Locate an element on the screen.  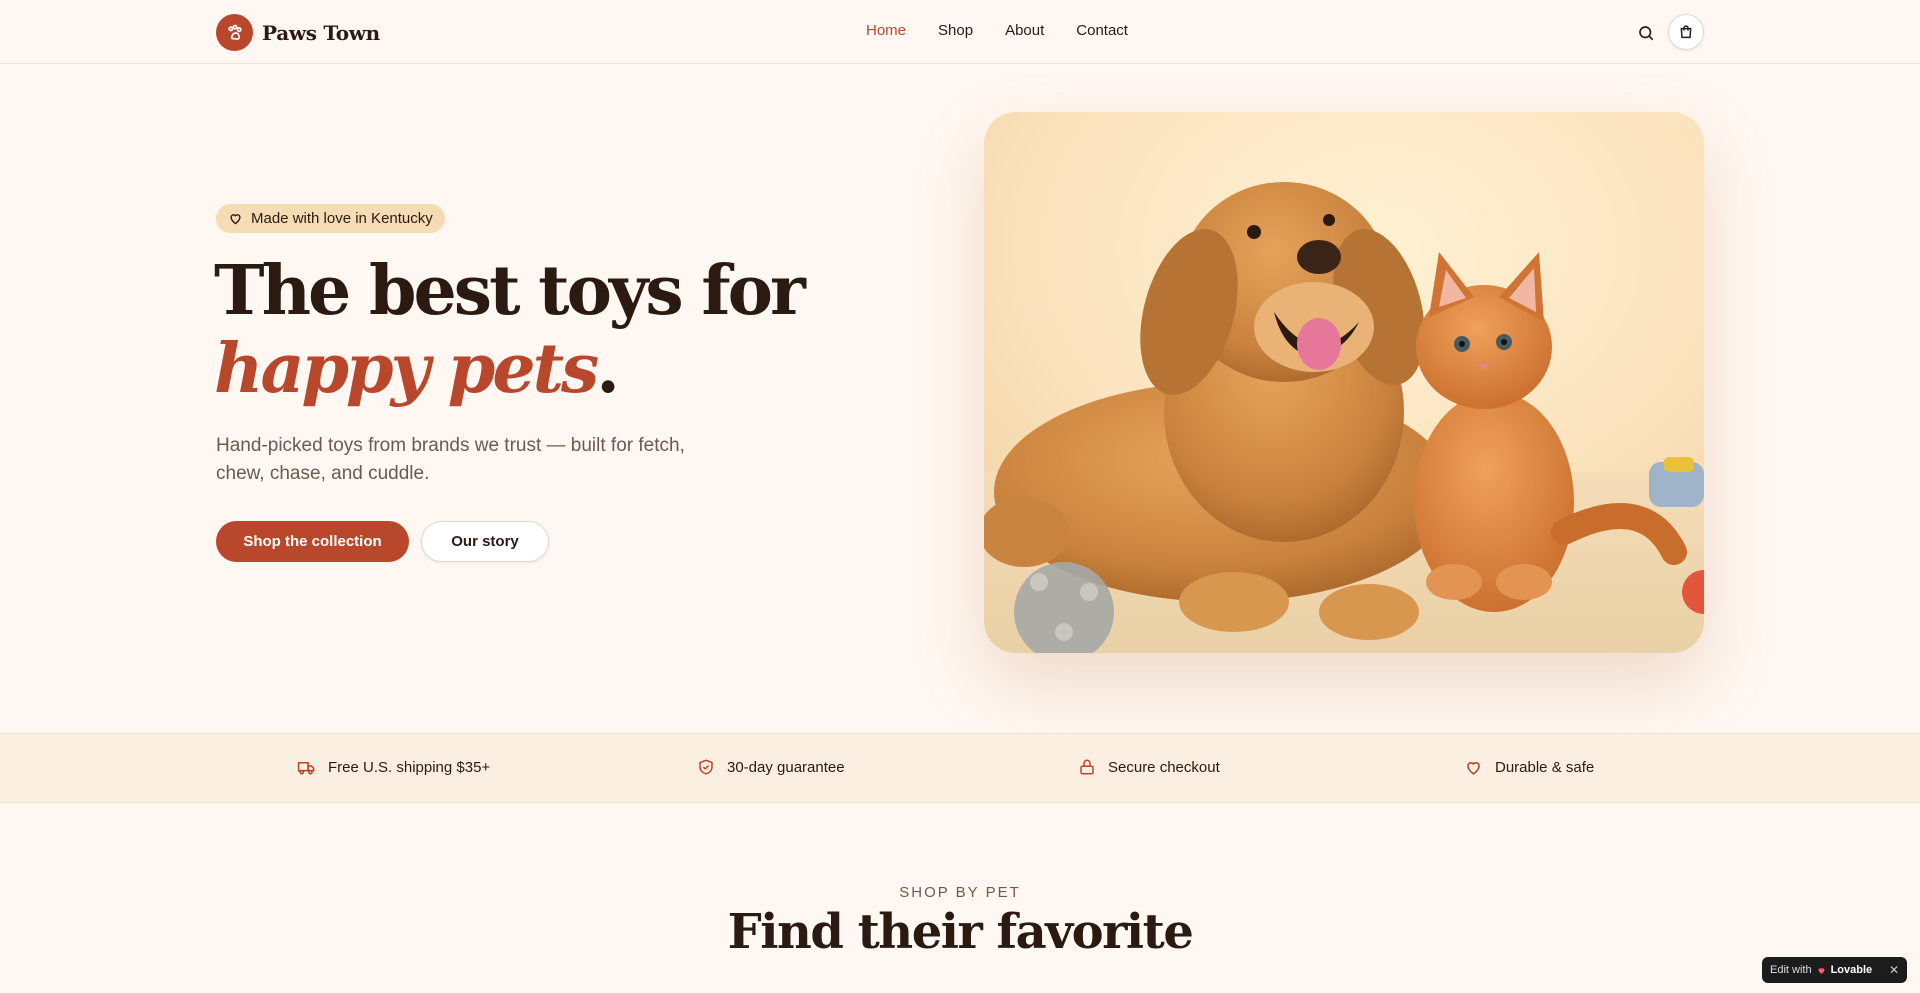
badge-label: Made with love in Kentucky is located at coordinates (342, 218).